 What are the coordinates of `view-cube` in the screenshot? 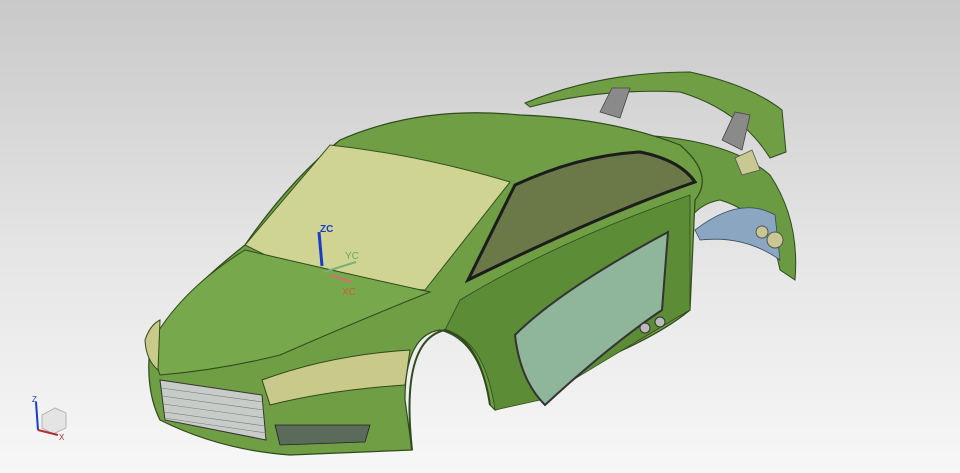 It's located at (54, 421).